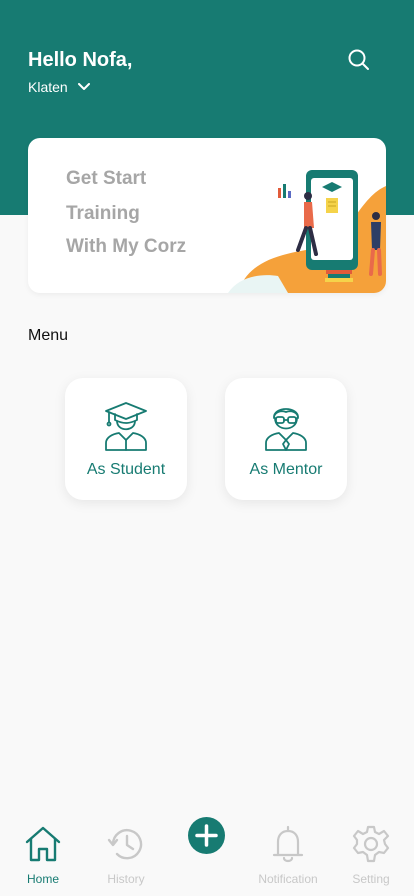  I want to click on nav-item-setting: Setting, so click(371, 855).